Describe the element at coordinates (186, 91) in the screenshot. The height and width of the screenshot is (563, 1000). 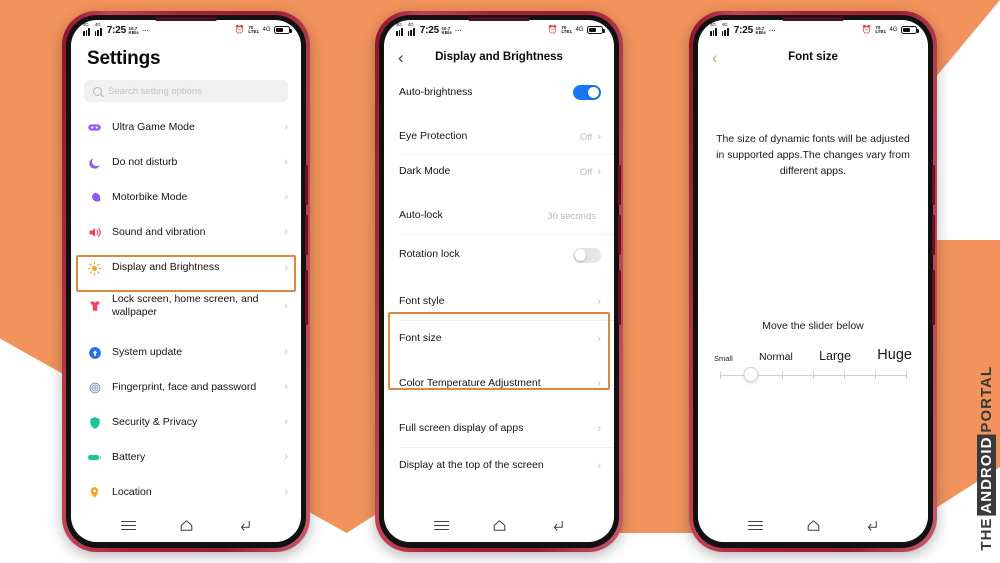
I see `search-input: Search setting options` at that location.